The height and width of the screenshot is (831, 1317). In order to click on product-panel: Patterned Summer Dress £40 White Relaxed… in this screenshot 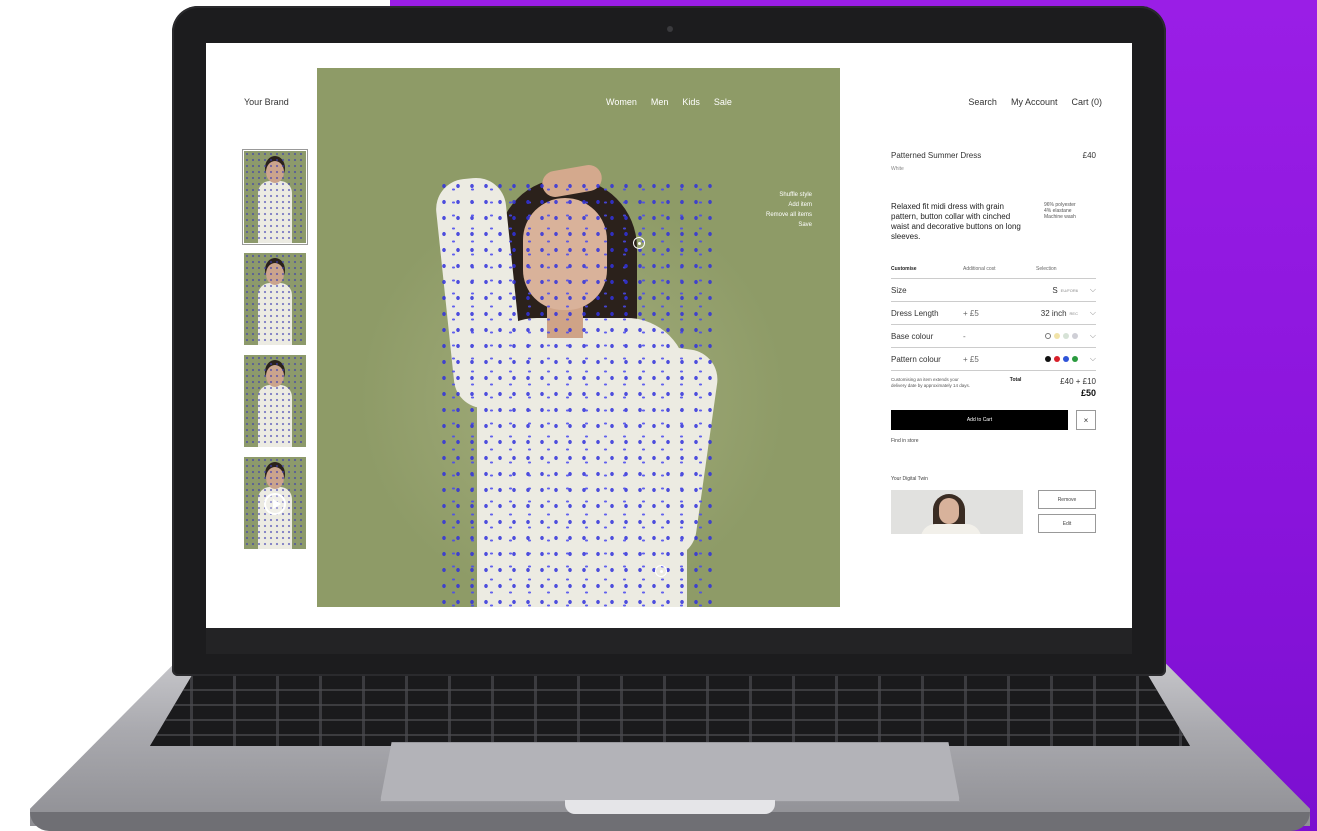, I will do `click(993, 342)`.